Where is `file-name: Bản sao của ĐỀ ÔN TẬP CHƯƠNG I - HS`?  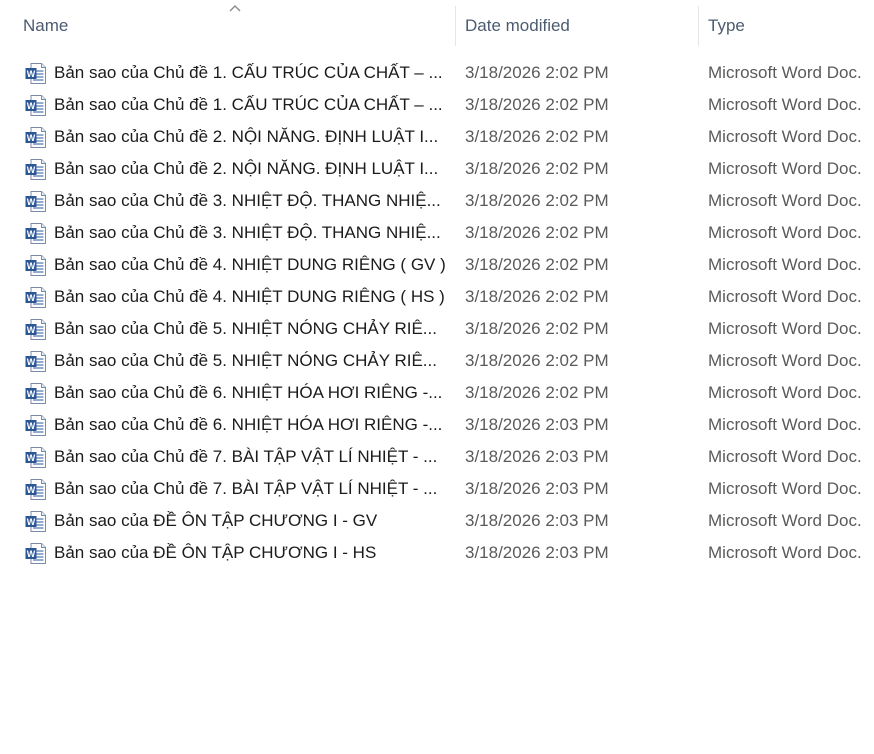 file-name: Bản sao của ĐỀ ÔN TẬP CHƯƠNG I - HS is located at coordinates (250, 553).